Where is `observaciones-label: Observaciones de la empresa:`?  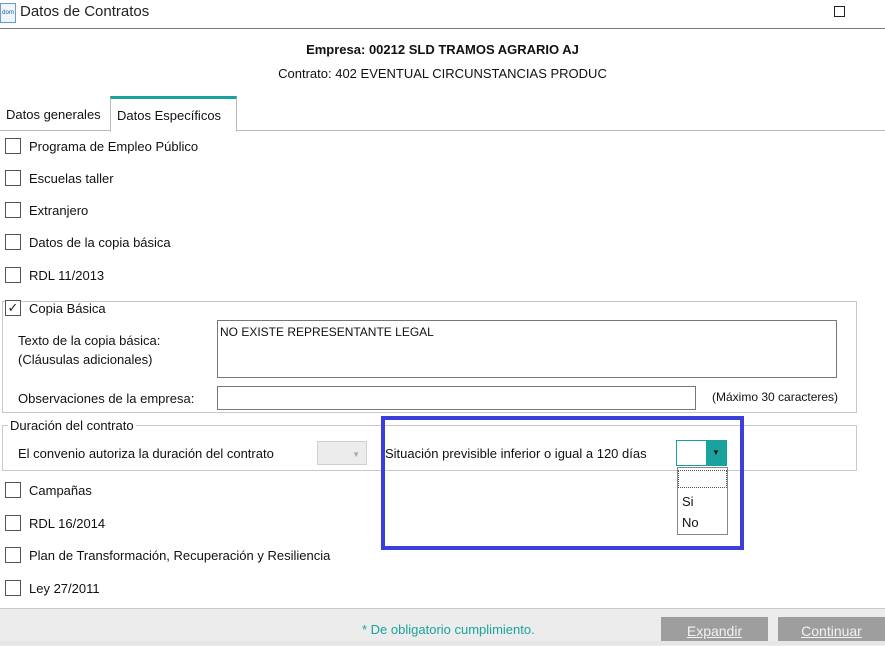
observaciones-label: Observaciones de la empresa: is located at coordinates (106, 398).